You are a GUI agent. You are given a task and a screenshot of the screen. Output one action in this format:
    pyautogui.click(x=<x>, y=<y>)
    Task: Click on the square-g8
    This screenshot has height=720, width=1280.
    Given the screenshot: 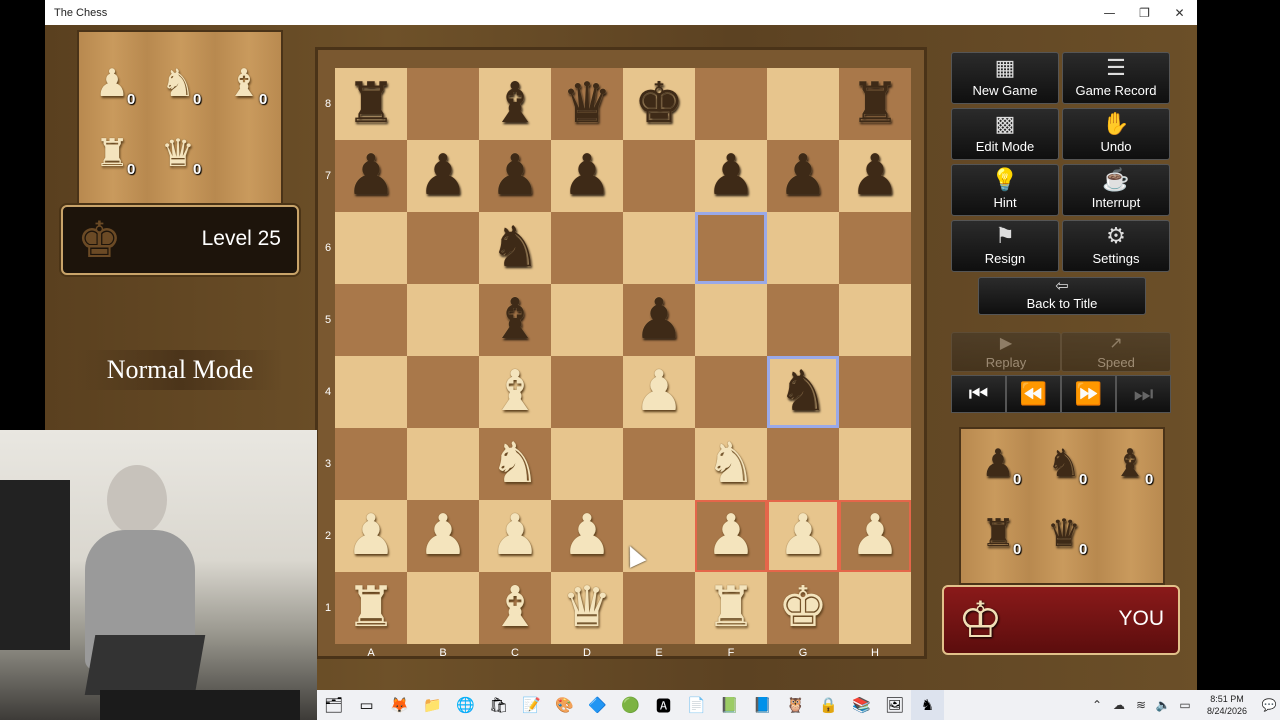 What is the action you would take?
    pyautogui.click(x=803, y=104)
    